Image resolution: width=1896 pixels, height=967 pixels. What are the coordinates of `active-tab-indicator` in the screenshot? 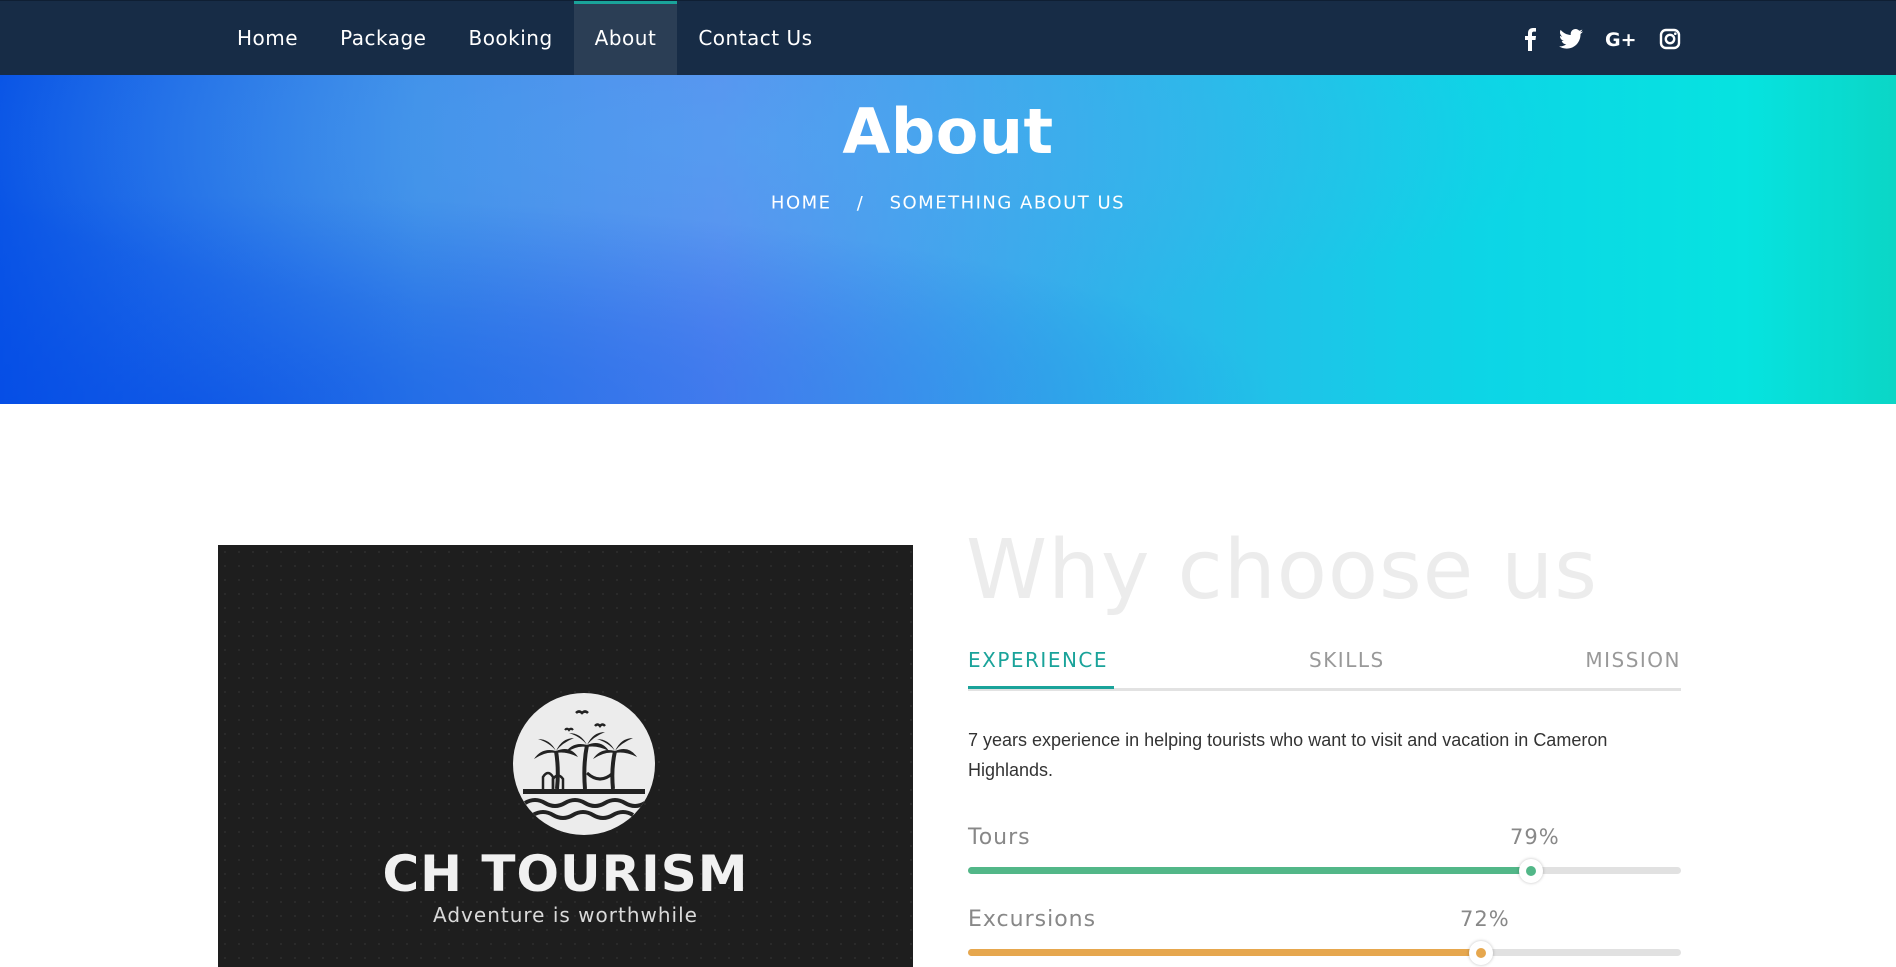 It's located at (1041, 687).